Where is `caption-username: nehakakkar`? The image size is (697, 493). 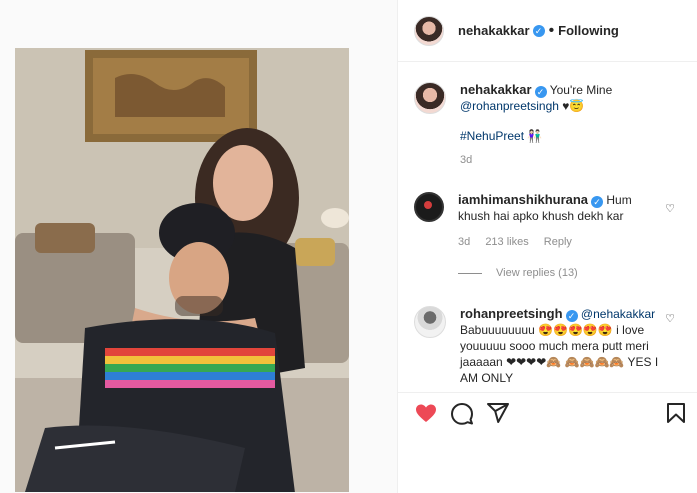
caption-username: nehakakkar is located at coordinates (496, 89).